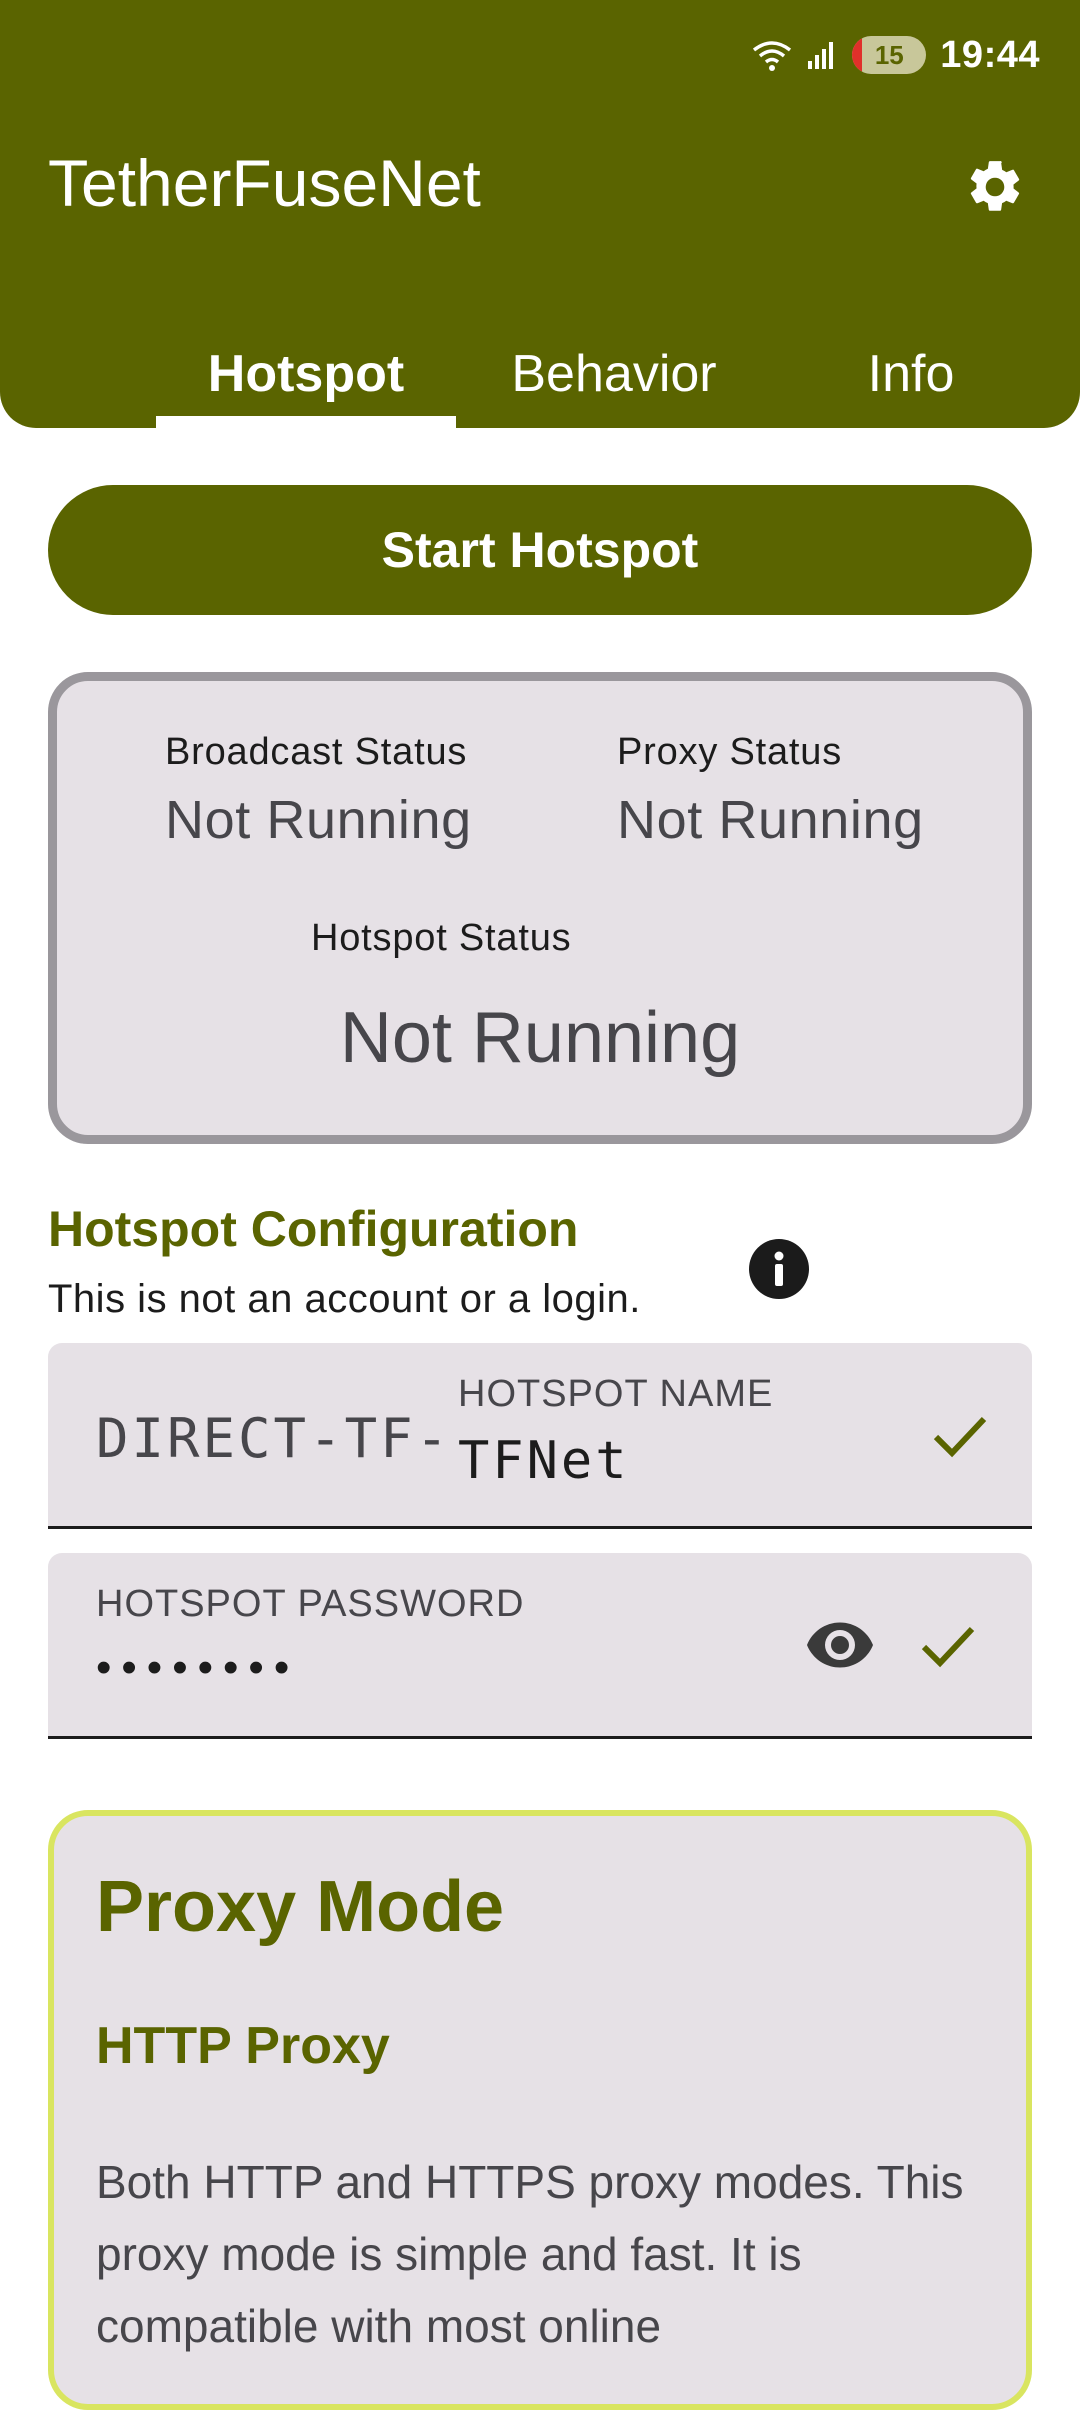 The width and height of the screenshot is (1080, 2410). What do you see at coordinates (911, 374) in the screenshot?
I see `tab-info: Info` at bounding box center [911, 374].